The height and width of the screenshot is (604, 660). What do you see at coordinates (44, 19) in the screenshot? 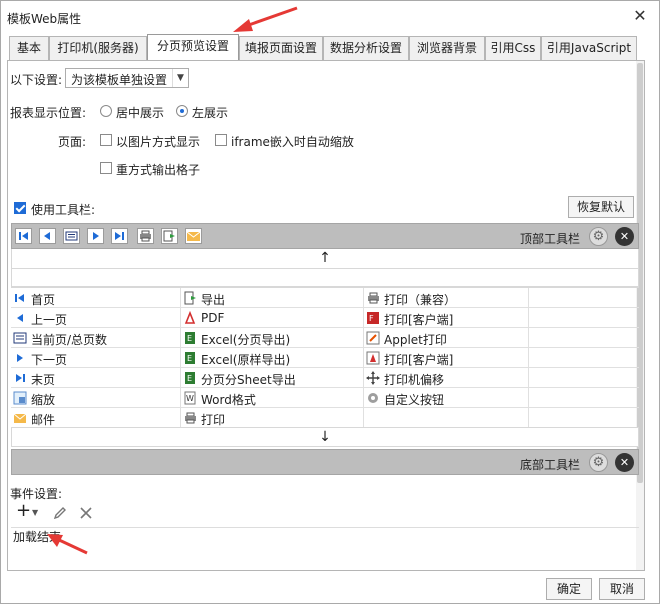
I see `window-title: 模板Web属性` at bounding box center [44, 19].